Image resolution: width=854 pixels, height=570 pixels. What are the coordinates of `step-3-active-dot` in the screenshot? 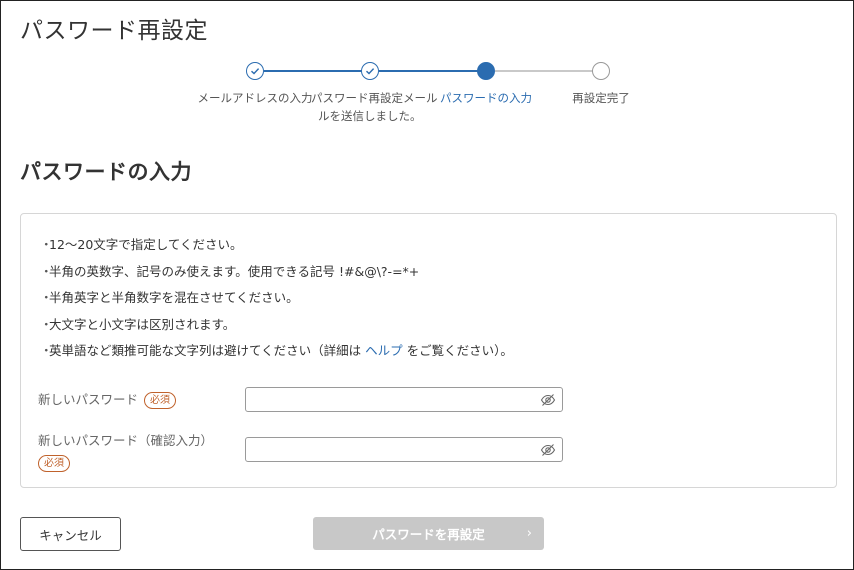 It's located at (486, 71).